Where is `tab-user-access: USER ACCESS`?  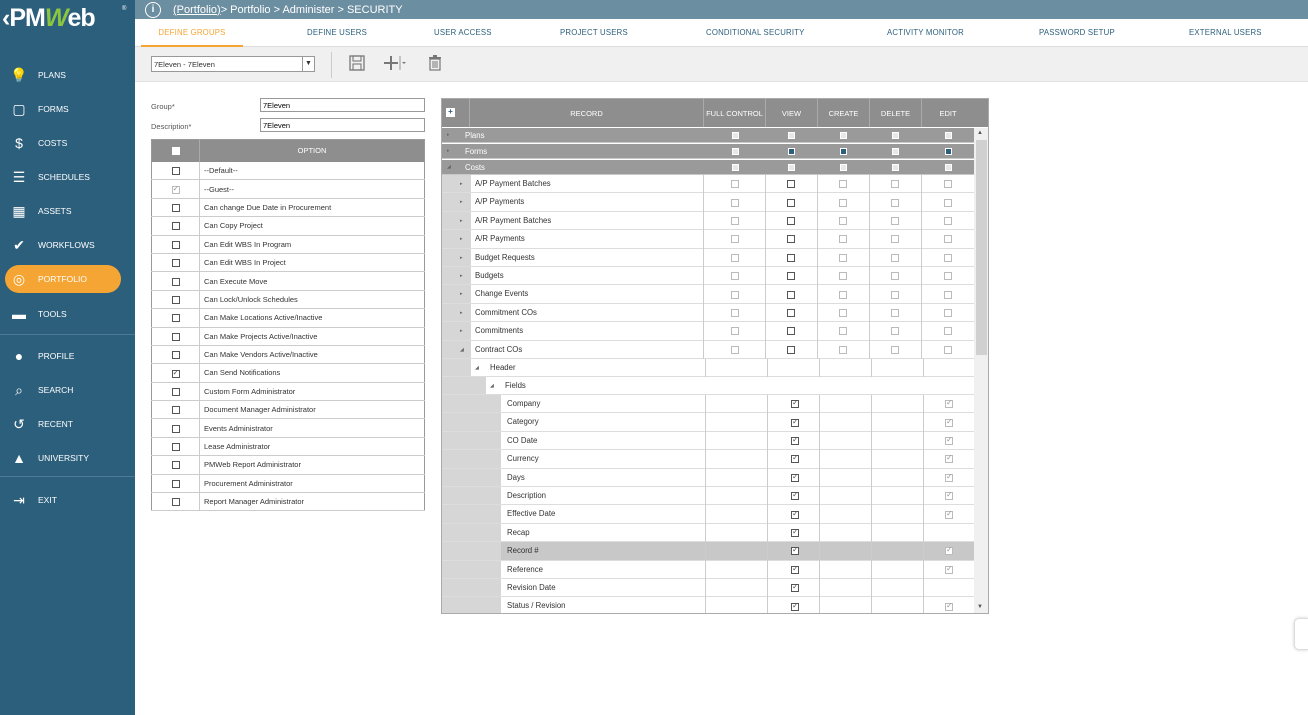
tab-user-access: USER ACCESS is located at coordinates (463, 33).